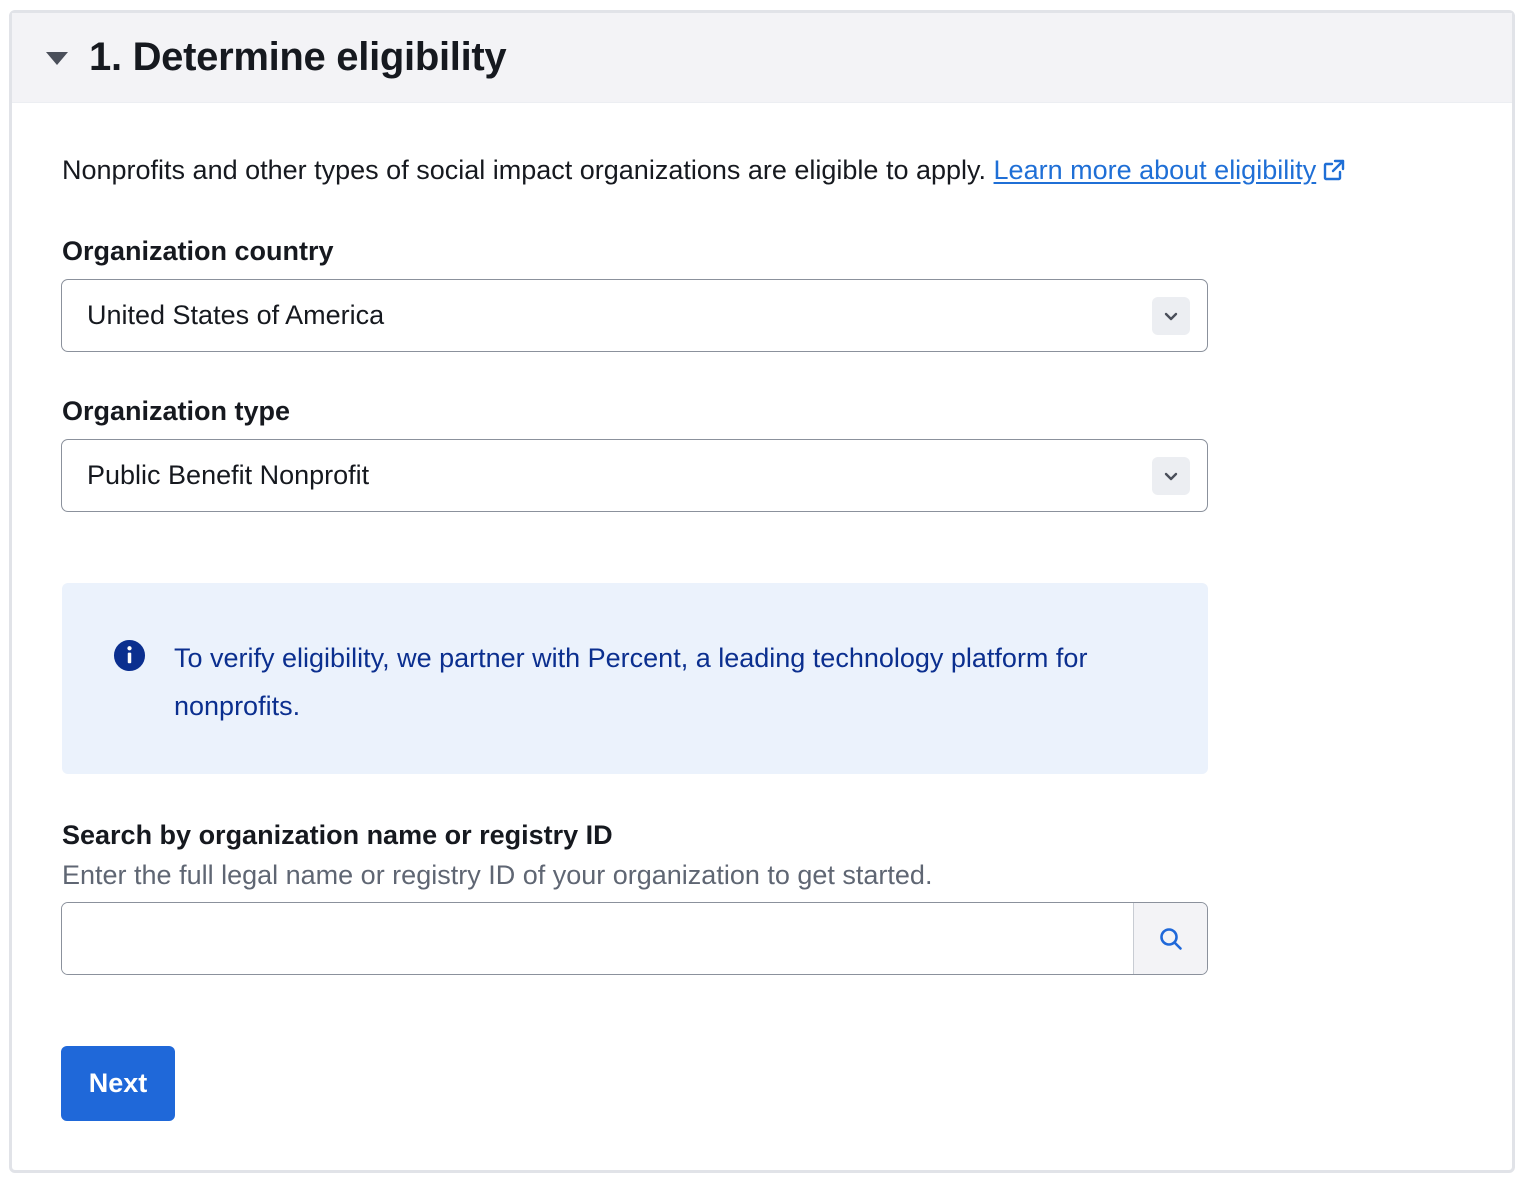 The image size is (1522, 1178). I want to click on eligibility-link: Learn more about eligibility, so click(1155, 170).